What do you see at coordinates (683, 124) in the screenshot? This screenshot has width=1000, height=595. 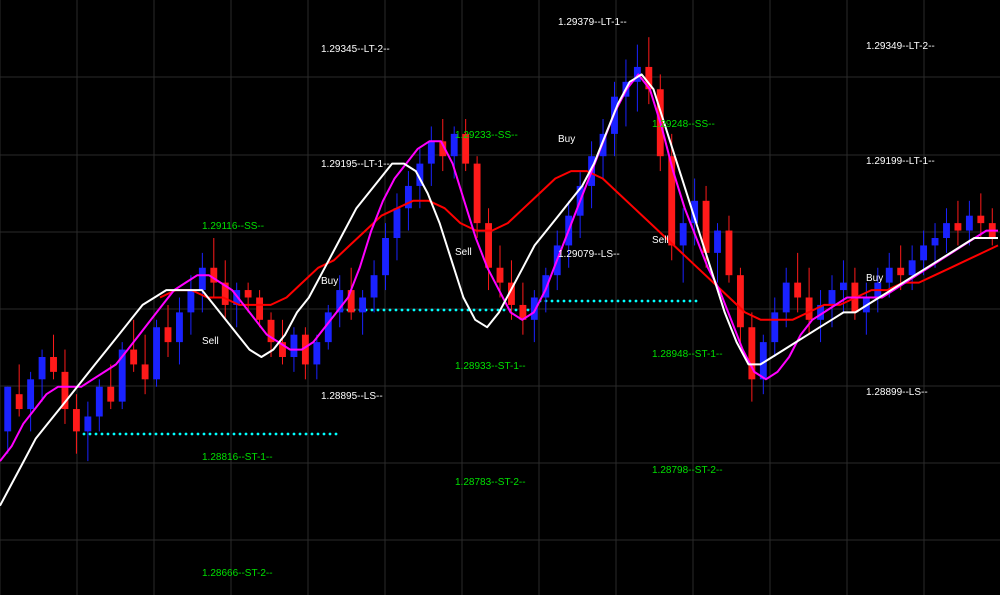 I see `level-ss-label: 1.29248--SS--` at bounding box center [683, 124].